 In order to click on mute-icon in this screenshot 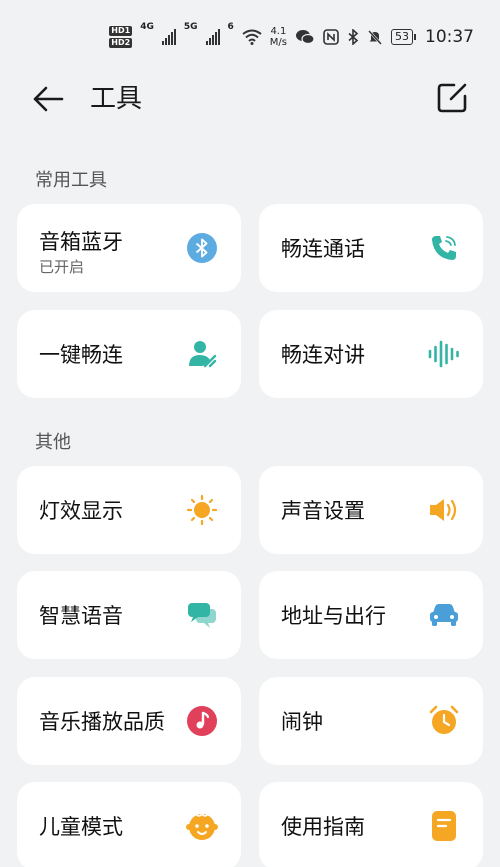, I will do `click(375, 37)`.